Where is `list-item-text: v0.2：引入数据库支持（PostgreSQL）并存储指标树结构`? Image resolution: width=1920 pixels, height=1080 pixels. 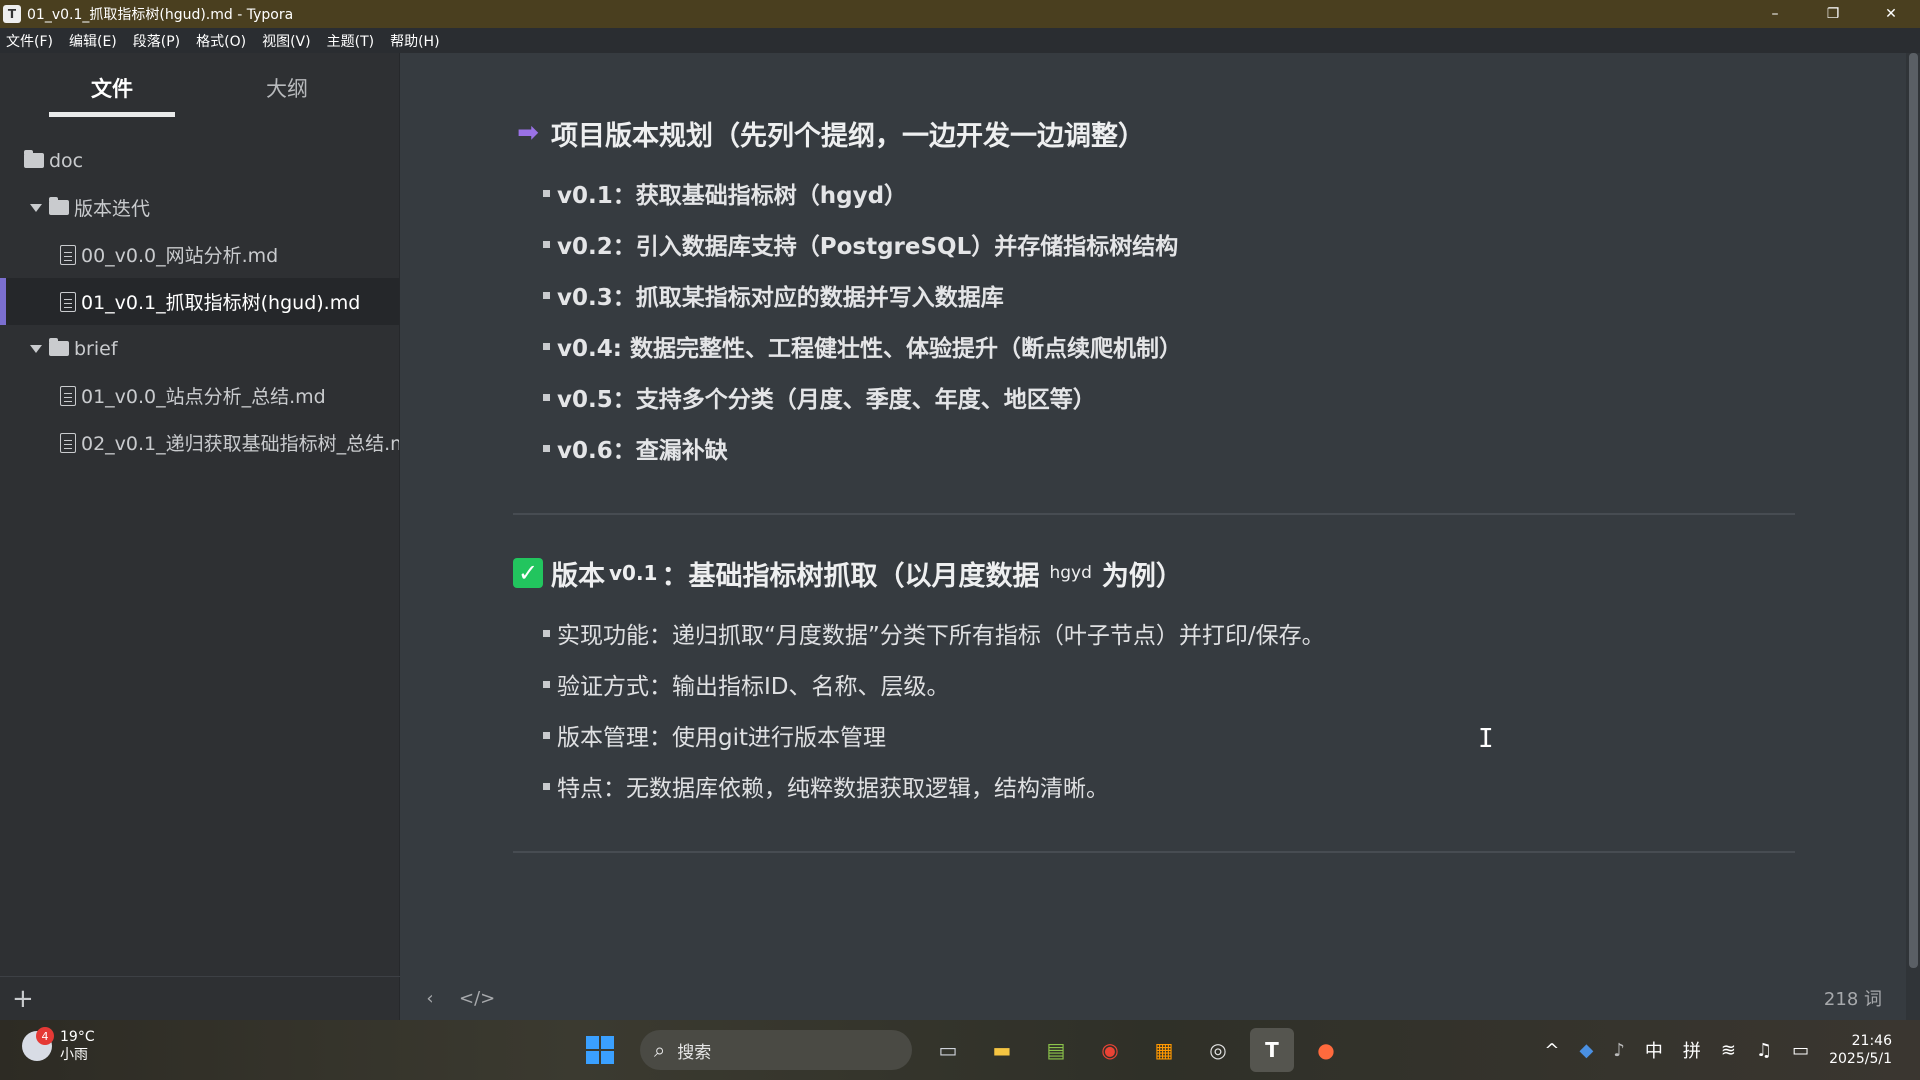 list-item-text: v0.2：引入数据库支持（PostgreSQL）并存储指标树结构 is located at coordinates (868, 246).